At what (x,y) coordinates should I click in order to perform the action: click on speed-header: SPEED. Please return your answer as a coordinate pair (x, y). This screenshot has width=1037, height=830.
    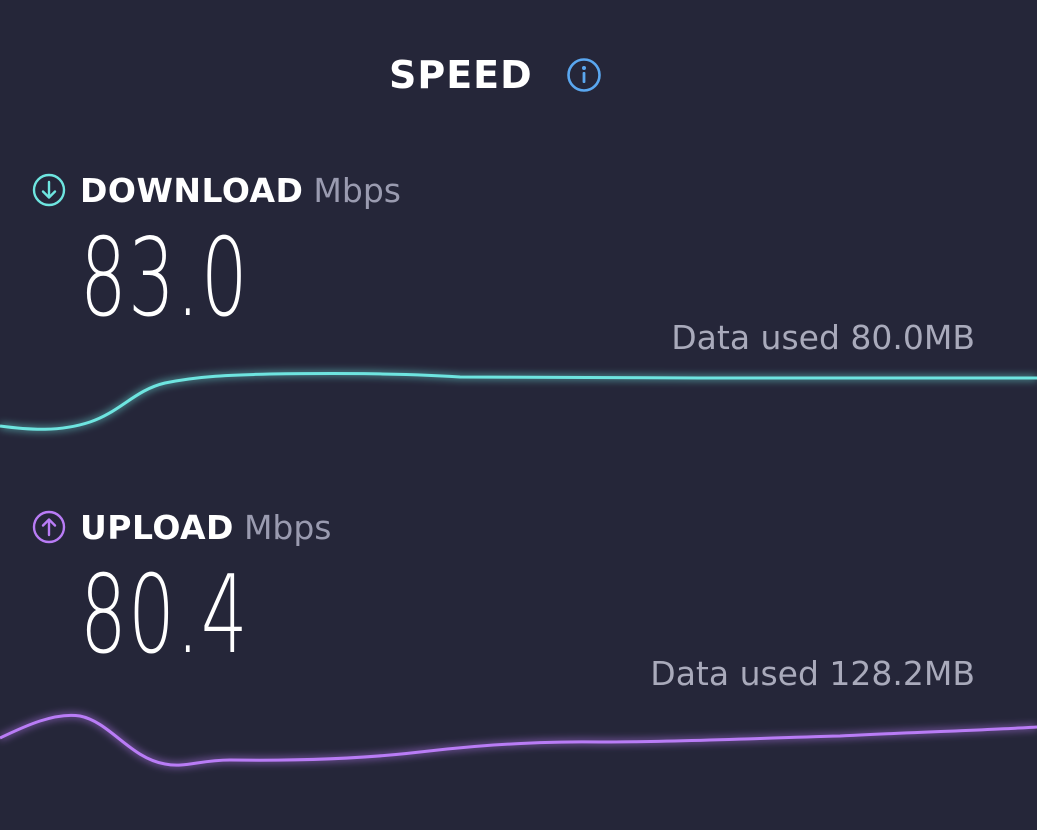
    Looking at the image, I should click on (518, 75).